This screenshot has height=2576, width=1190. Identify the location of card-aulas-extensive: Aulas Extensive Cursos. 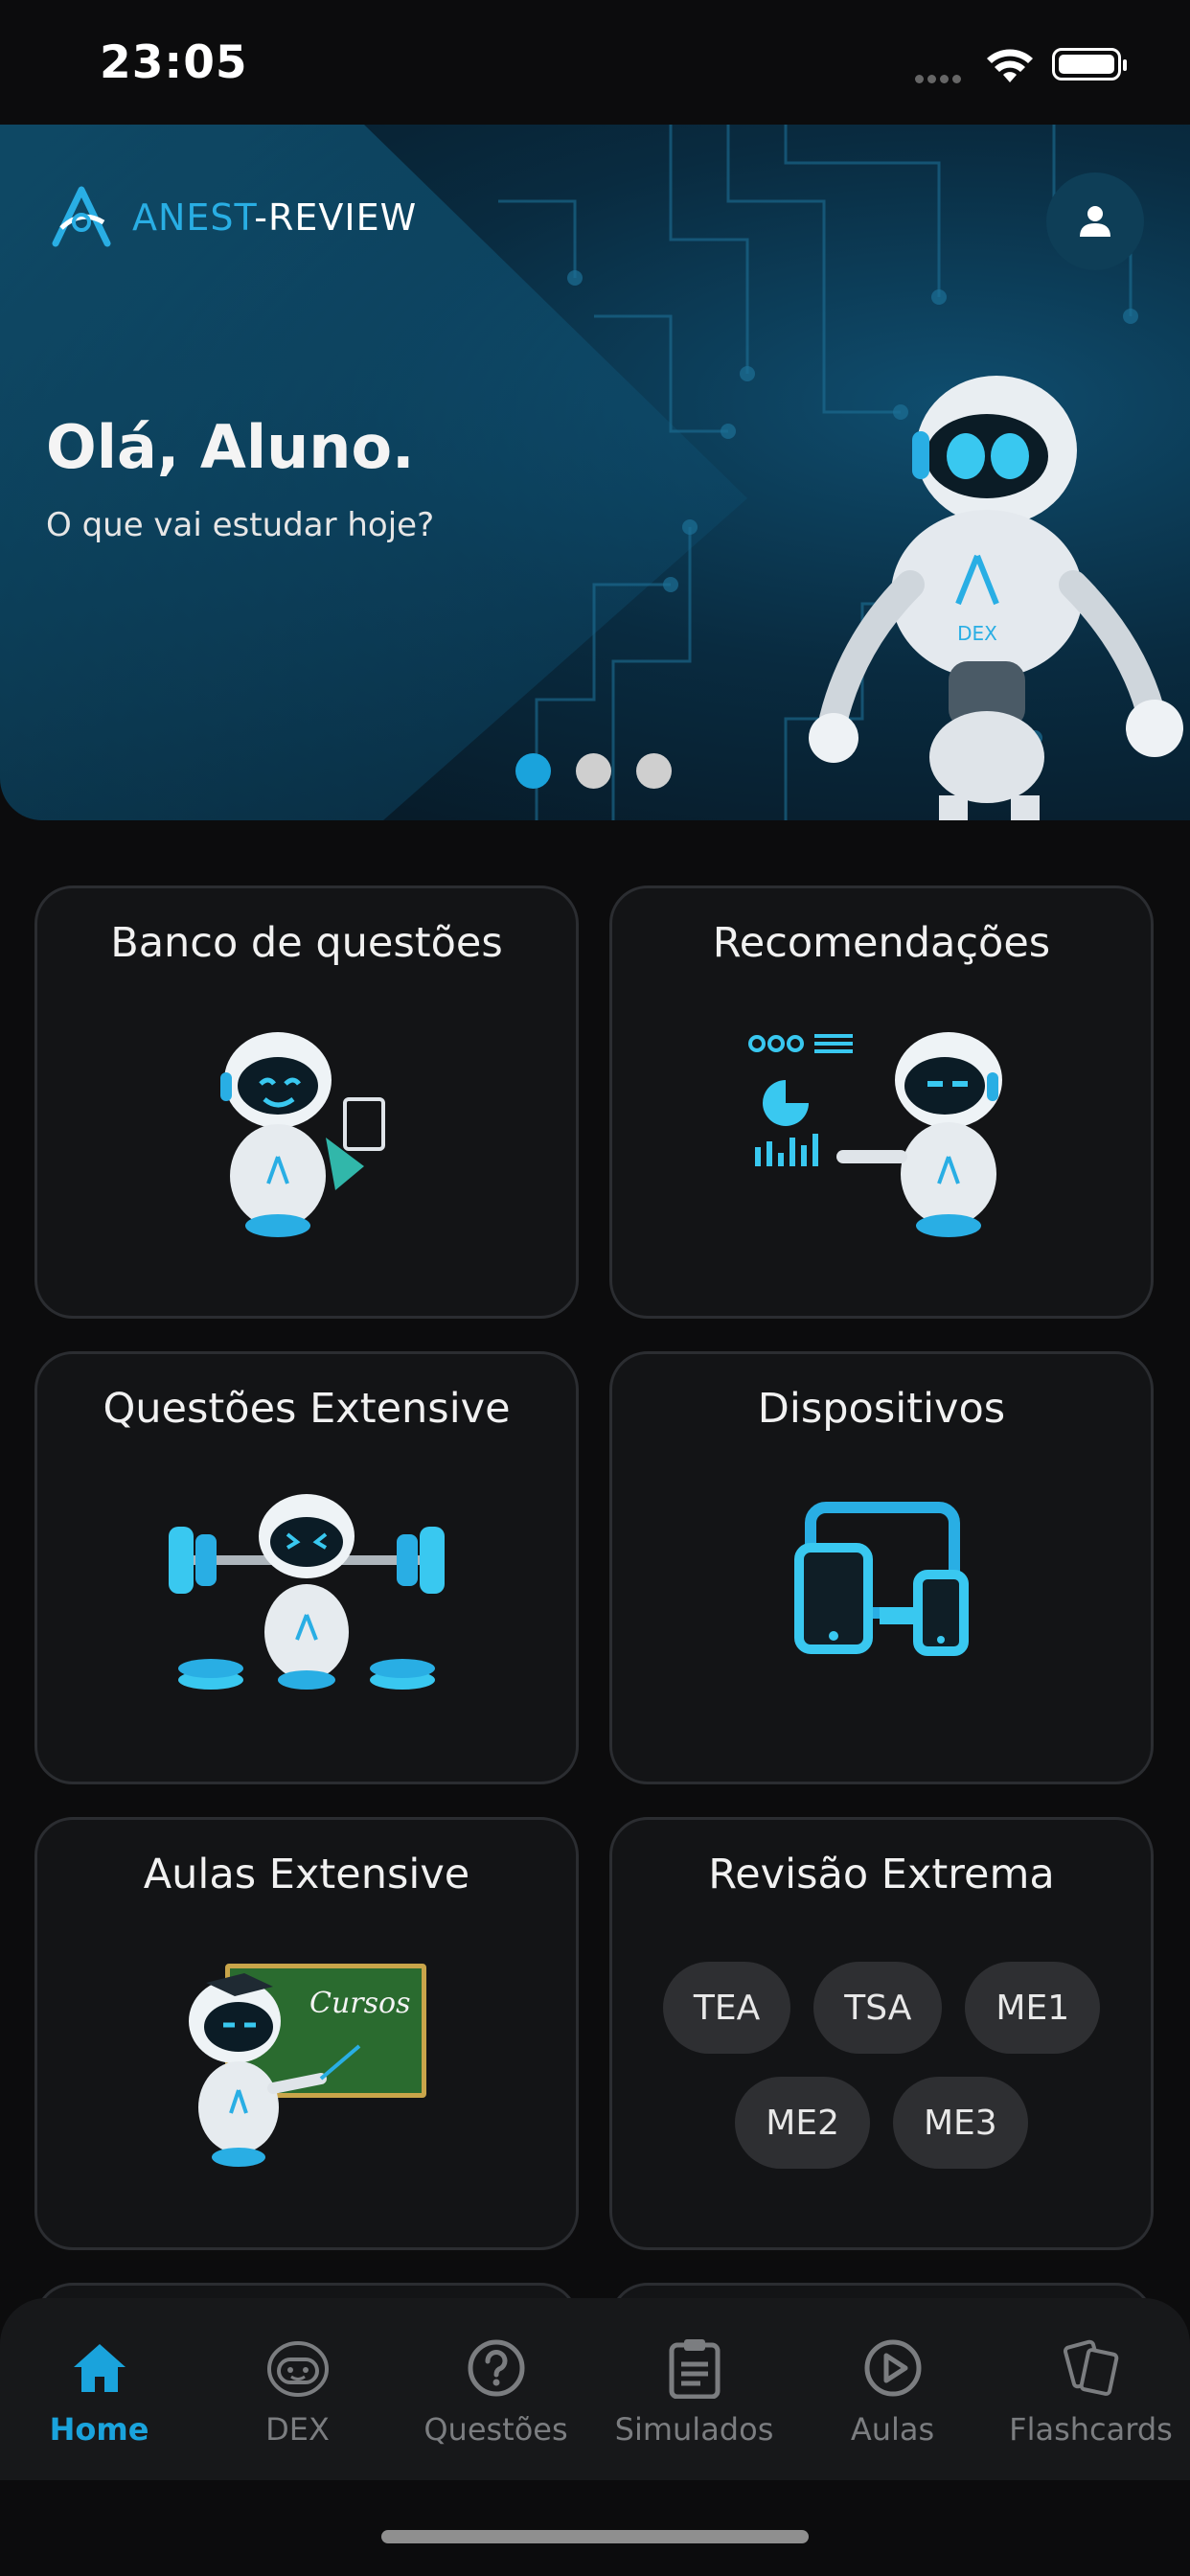
(307, 2034).